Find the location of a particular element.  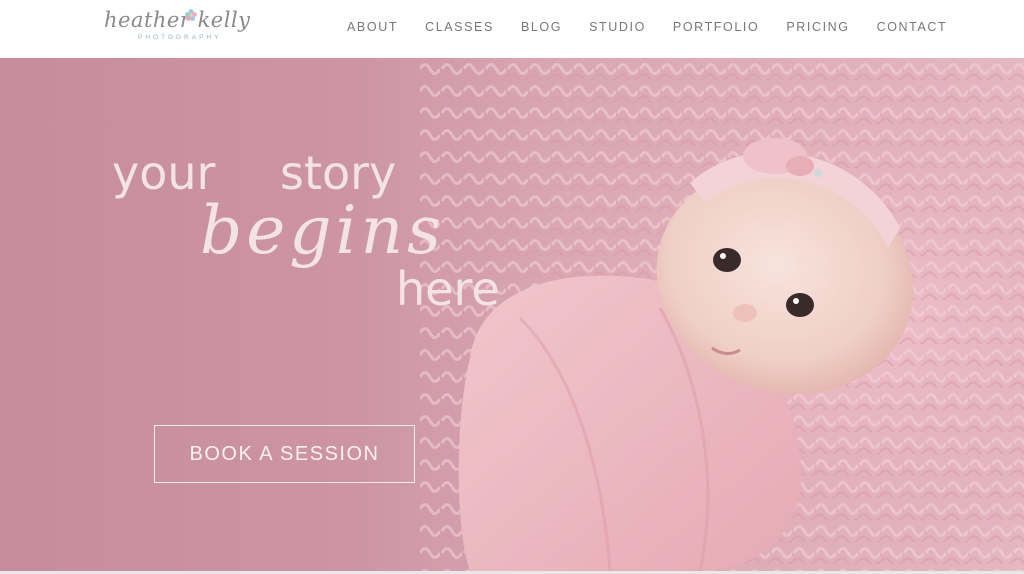

book-session-button: BOOK A SESSION is located at coordinates (284, 454).